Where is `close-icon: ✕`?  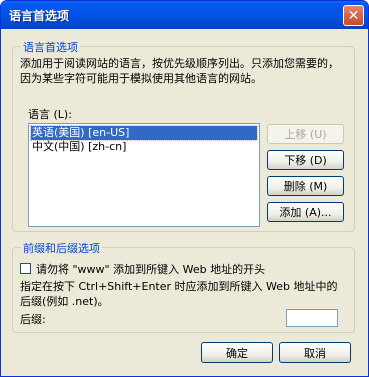
close-icon: ✕ is located at coordinates (353, 15).